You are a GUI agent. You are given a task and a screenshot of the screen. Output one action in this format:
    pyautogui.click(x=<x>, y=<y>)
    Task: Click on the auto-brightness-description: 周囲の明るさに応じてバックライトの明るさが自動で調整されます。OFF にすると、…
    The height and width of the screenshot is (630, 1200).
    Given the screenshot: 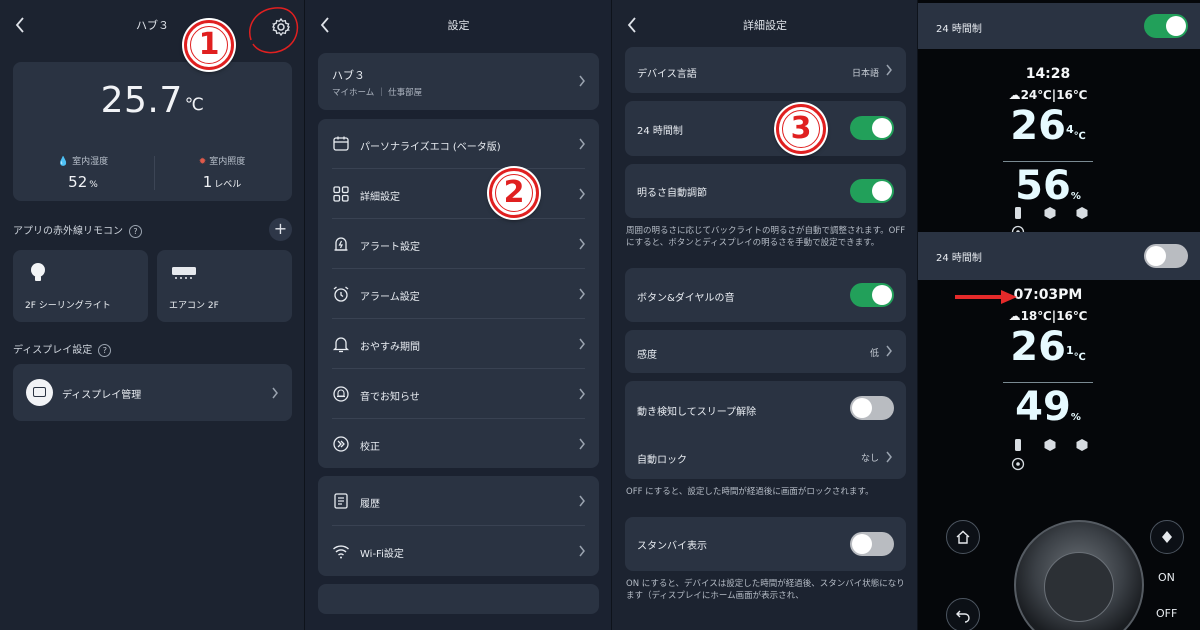 What is the action you would take?
    pyautogui.click(x=766, y=237)
    